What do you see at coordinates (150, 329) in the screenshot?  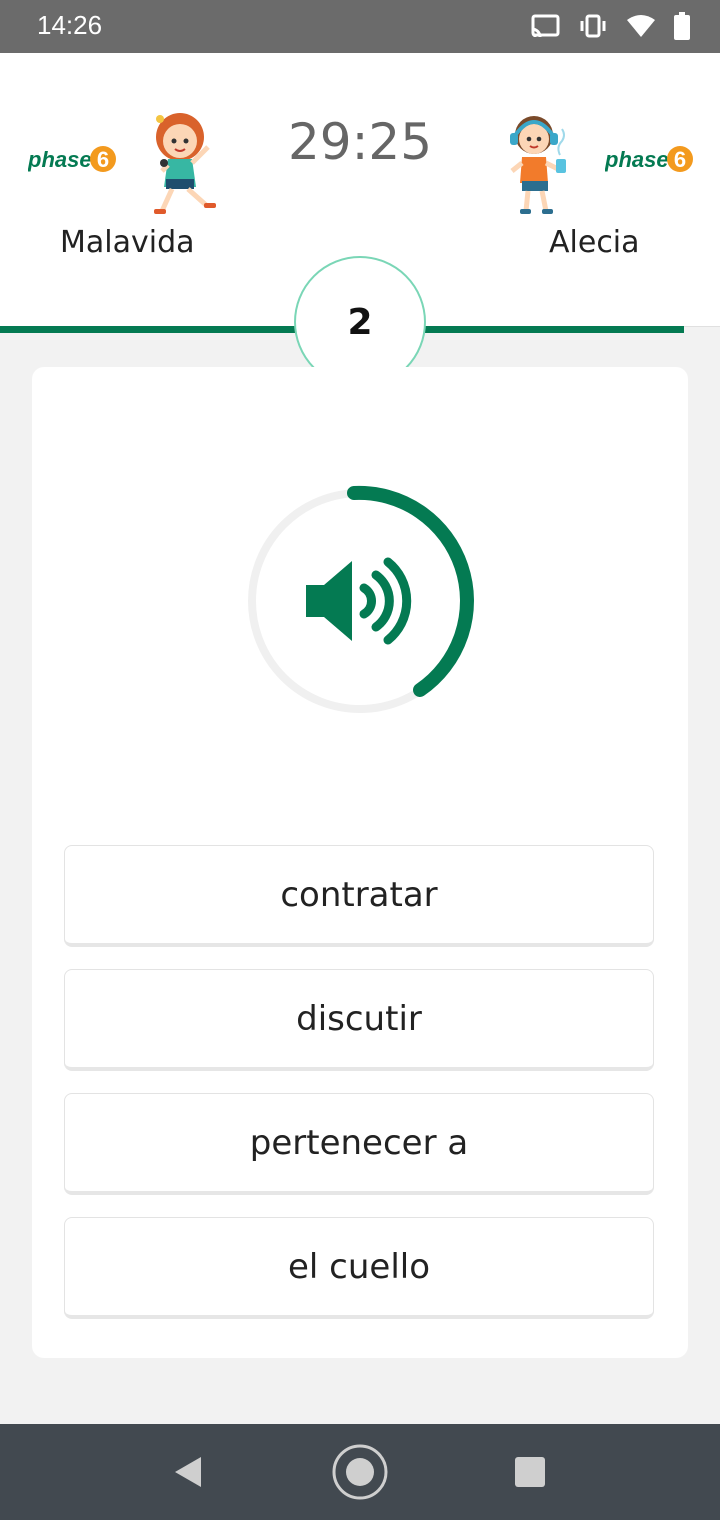 I see `progress-line-left` at bounding box center [150, 329].